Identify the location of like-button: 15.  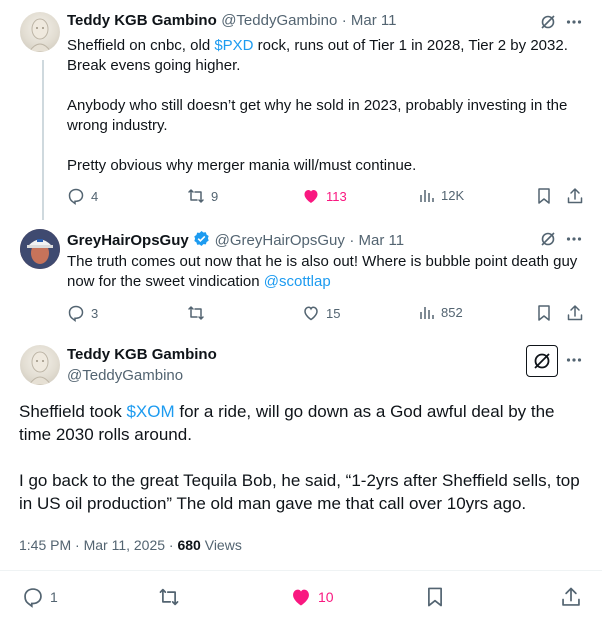
(321, 313).